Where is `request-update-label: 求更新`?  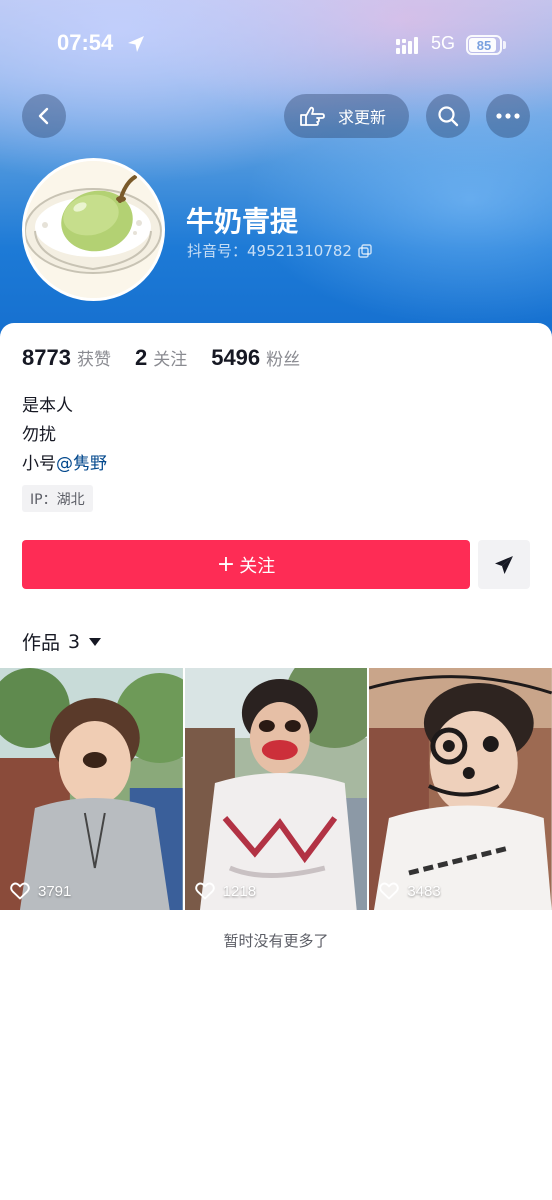
request-update-label: 求更新 is located at coordinates (362, 117).